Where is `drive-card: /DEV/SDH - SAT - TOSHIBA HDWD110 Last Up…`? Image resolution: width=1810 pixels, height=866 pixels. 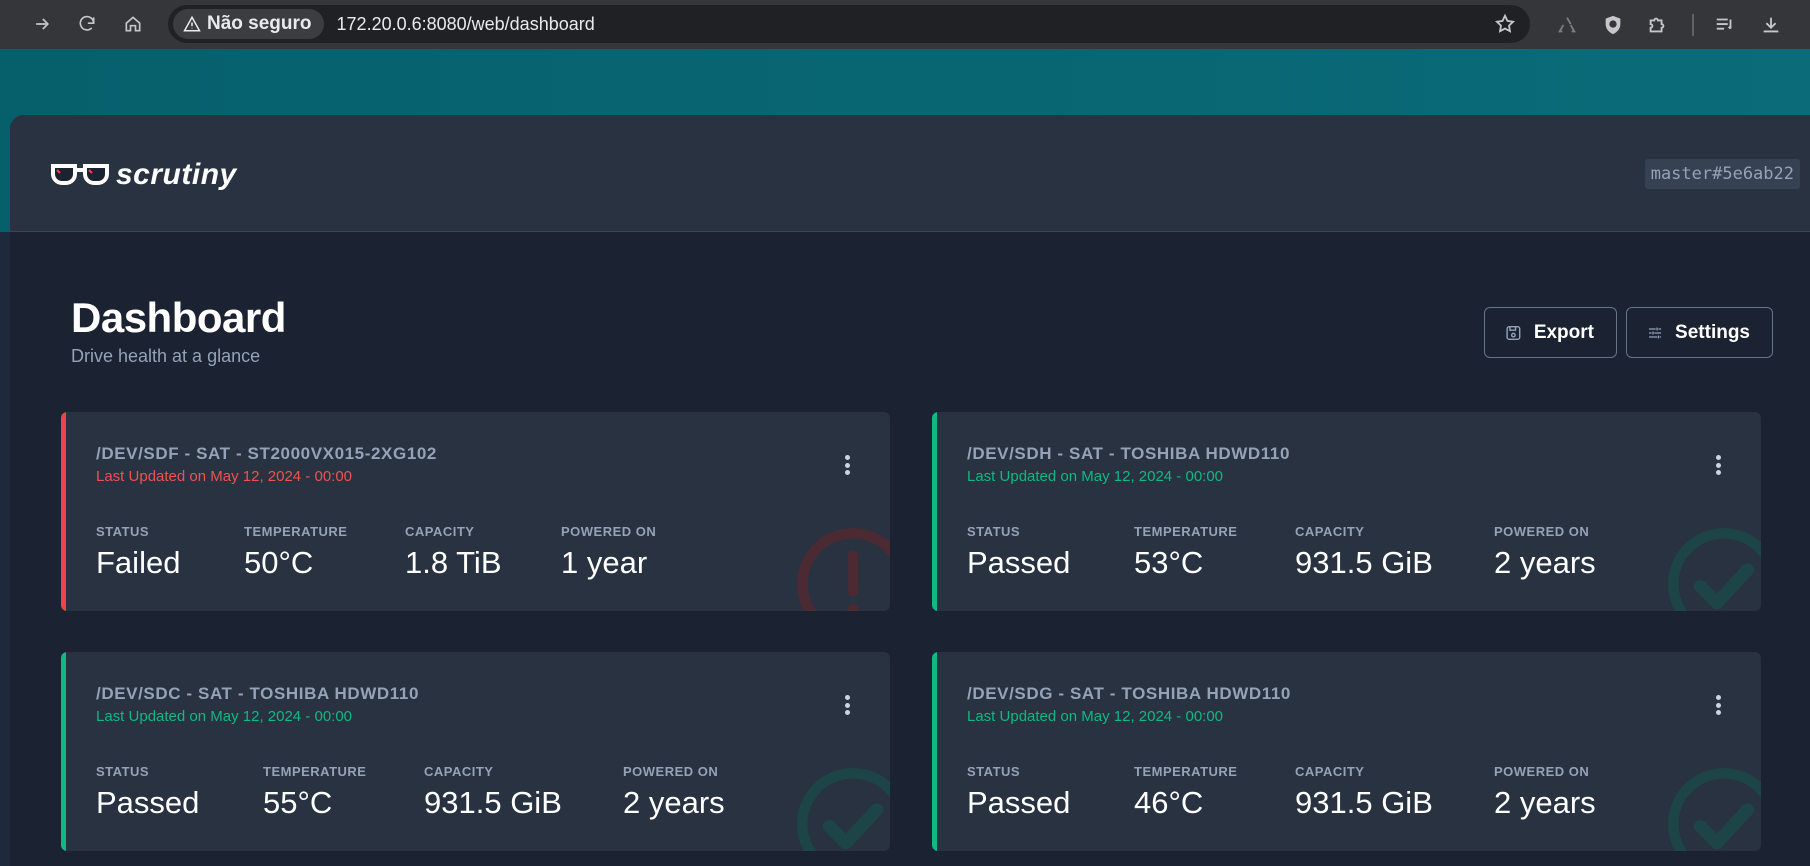
drive-card: /DEV/SDH - SAT - TOSHIBA HDWD110 Last Up… is located at coordinates (1346, 511).